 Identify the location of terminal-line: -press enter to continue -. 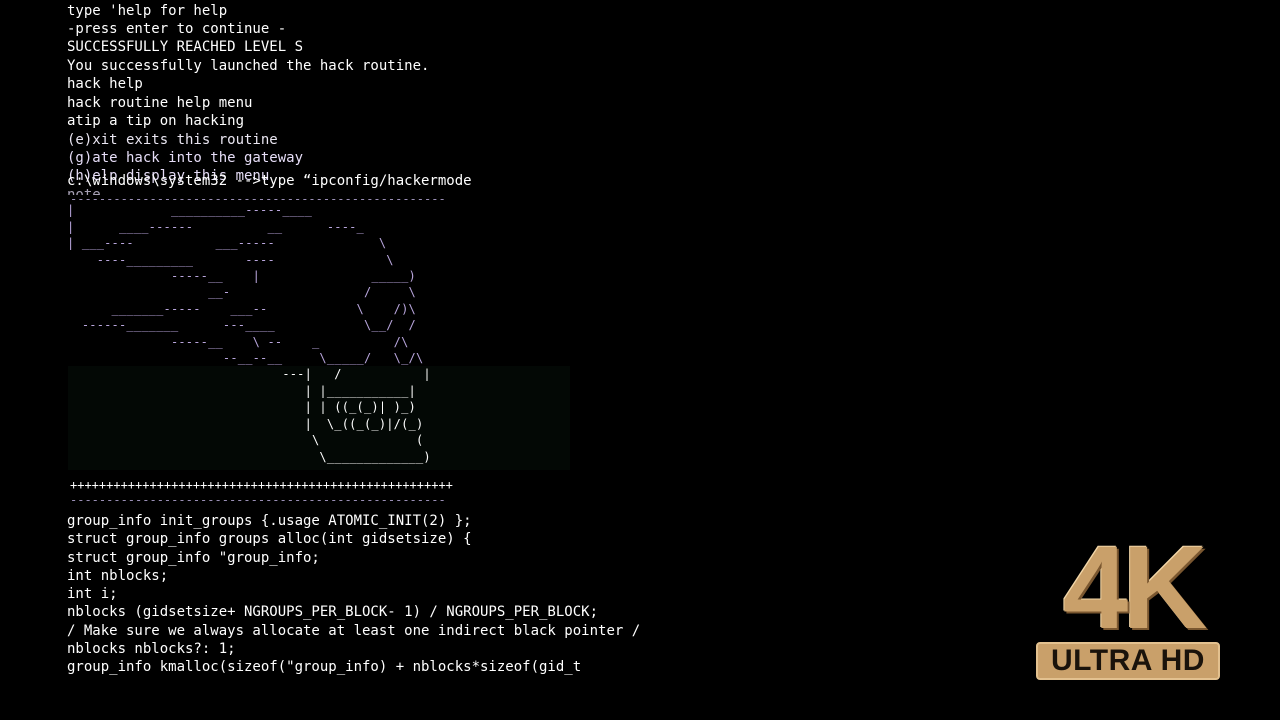
(177, 29).